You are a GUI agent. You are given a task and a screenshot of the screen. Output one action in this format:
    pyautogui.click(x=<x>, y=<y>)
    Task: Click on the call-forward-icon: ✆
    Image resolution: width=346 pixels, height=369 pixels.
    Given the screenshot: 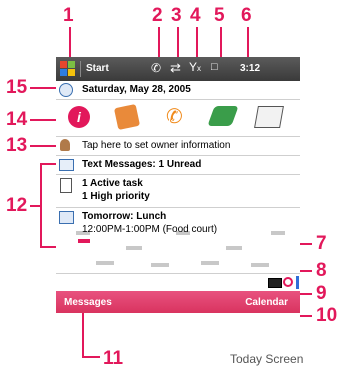 What is the action you would take?
    pyautogui.click(x=156, y=68)
    